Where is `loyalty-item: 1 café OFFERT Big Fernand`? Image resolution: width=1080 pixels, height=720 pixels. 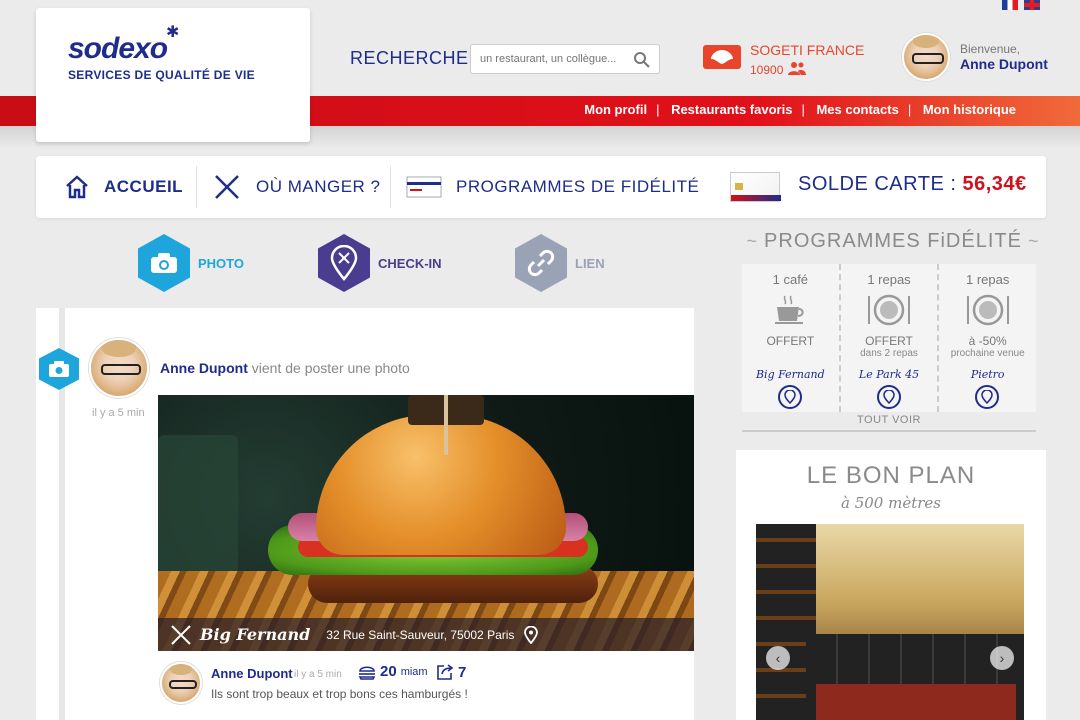 loyalty-item: 1 café OFFERT Big Fernand is located at coordinates (791, 338).